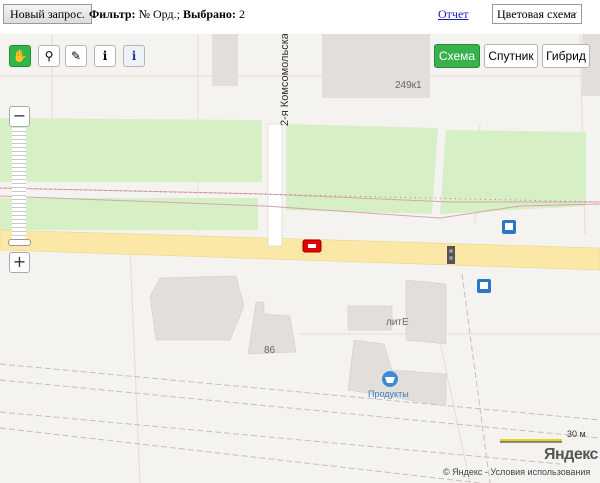 This screenshot has height=483, width=600. I want to click on ruler-icon: ✎, so click(76, 56).